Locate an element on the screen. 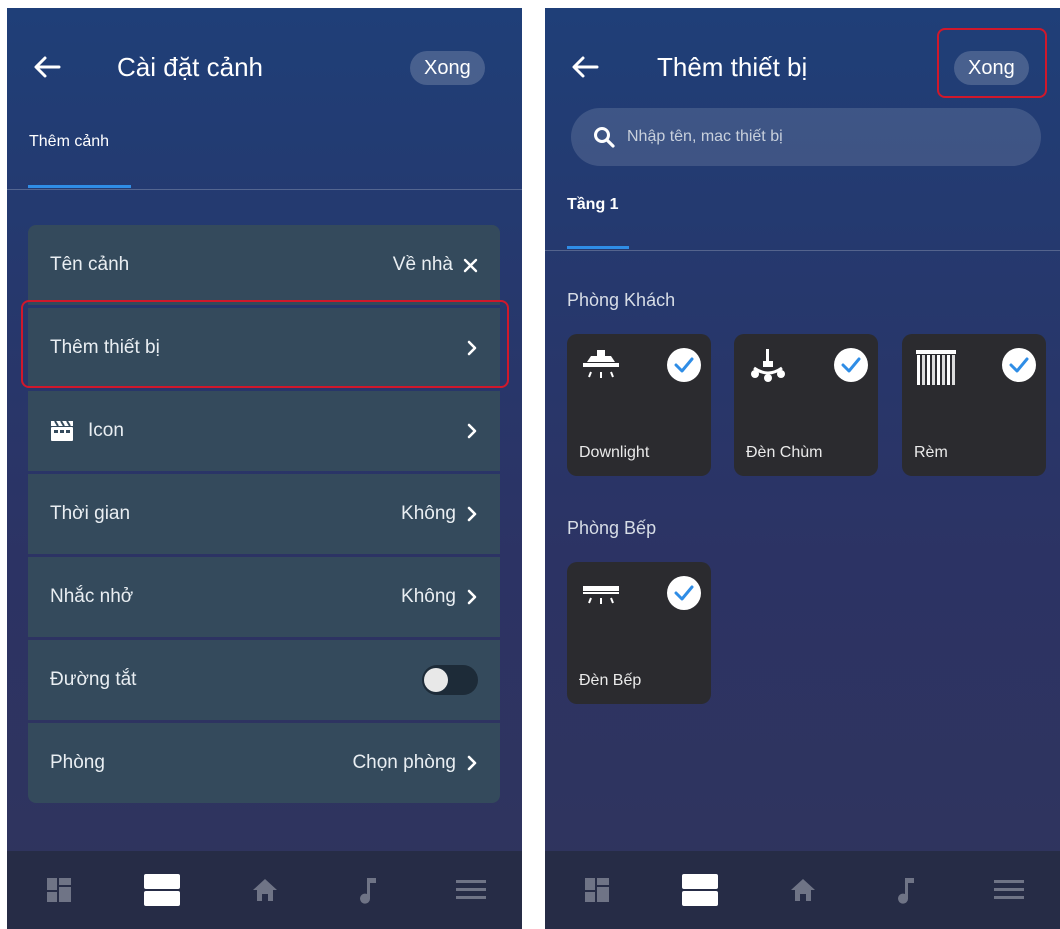 The width and height of the screenshot is (1060, 929). device-label: Rèm is located at coordinates (931, 452).